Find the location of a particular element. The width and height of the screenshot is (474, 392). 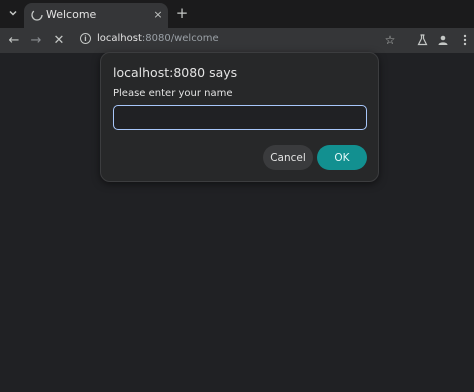

chevron-down-icon is located at coordinates (13, 13).